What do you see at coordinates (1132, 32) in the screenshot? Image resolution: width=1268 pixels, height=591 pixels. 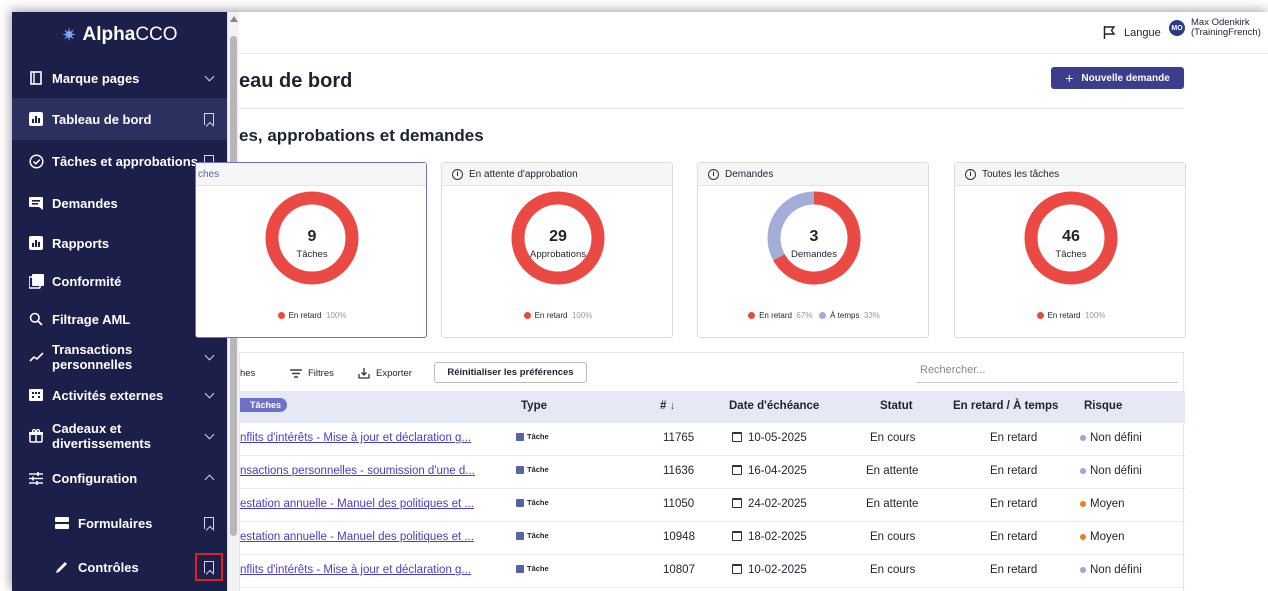 I see `language-selector: Langue` at bounding box center [1132, 32].